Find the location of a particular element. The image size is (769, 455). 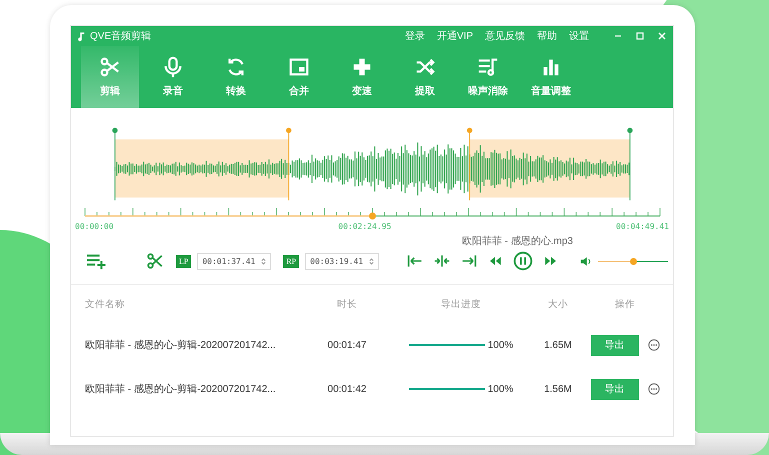

playlist-note-icon is located at coordinates (488, 67).